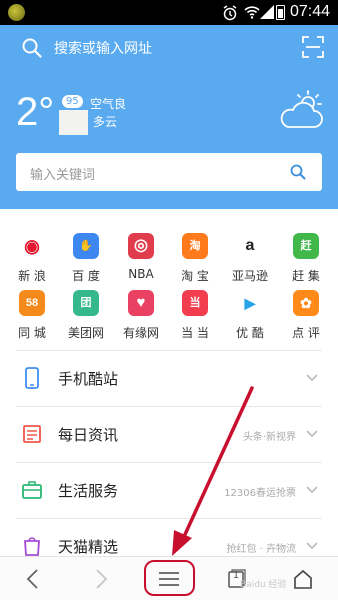  What do you see at coordinates (195, 333) in the screenshot?
I see `site-label: 当 当` at bounding box center [195, 333].